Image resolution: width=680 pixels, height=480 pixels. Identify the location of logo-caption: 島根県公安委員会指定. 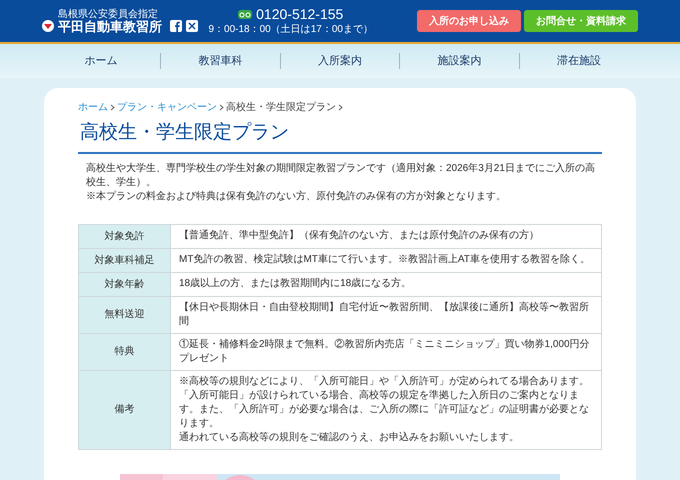
(108, 15).